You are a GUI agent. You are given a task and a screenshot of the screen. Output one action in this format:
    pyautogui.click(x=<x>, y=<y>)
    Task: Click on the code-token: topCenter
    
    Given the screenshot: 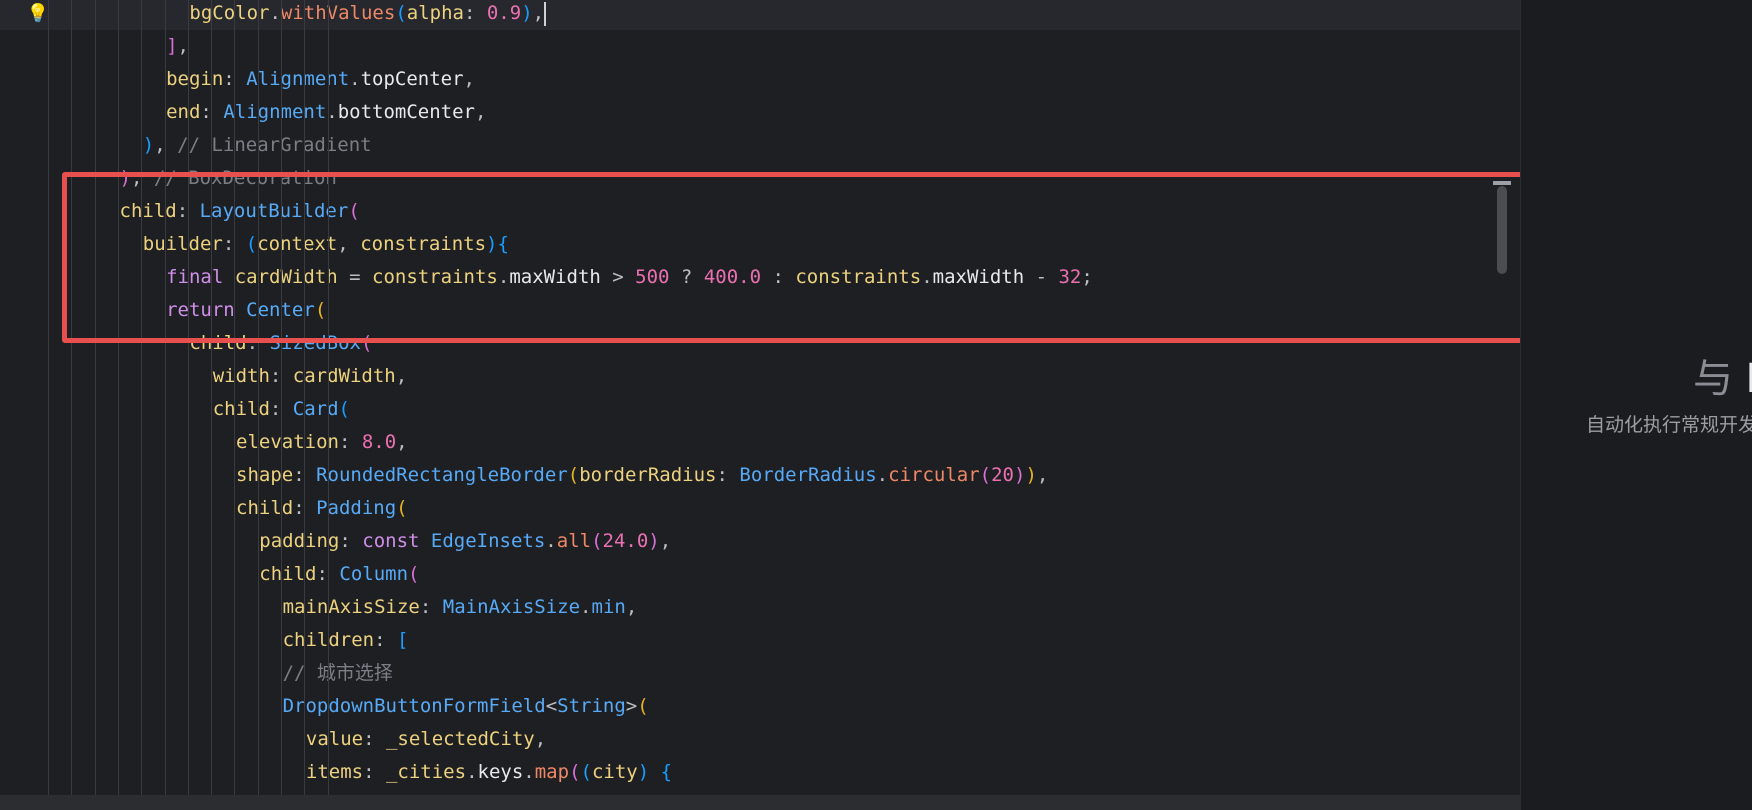 What is the action you would take?
    pyautogui.click(x=412, y=79)
    